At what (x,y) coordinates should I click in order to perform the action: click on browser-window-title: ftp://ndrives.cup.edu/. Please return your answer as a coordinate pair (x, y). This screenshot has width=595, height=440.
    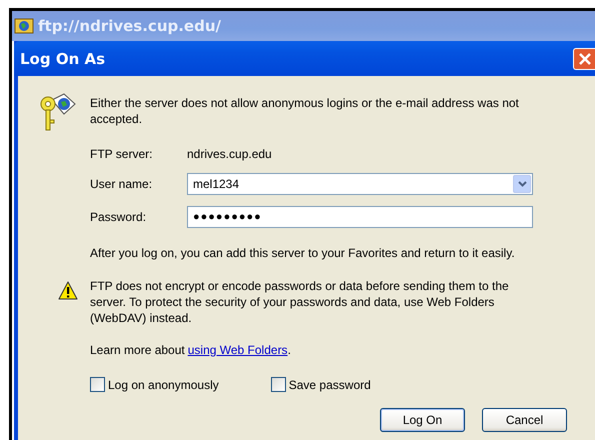
    Looking at the image, I should click on (129, 26).